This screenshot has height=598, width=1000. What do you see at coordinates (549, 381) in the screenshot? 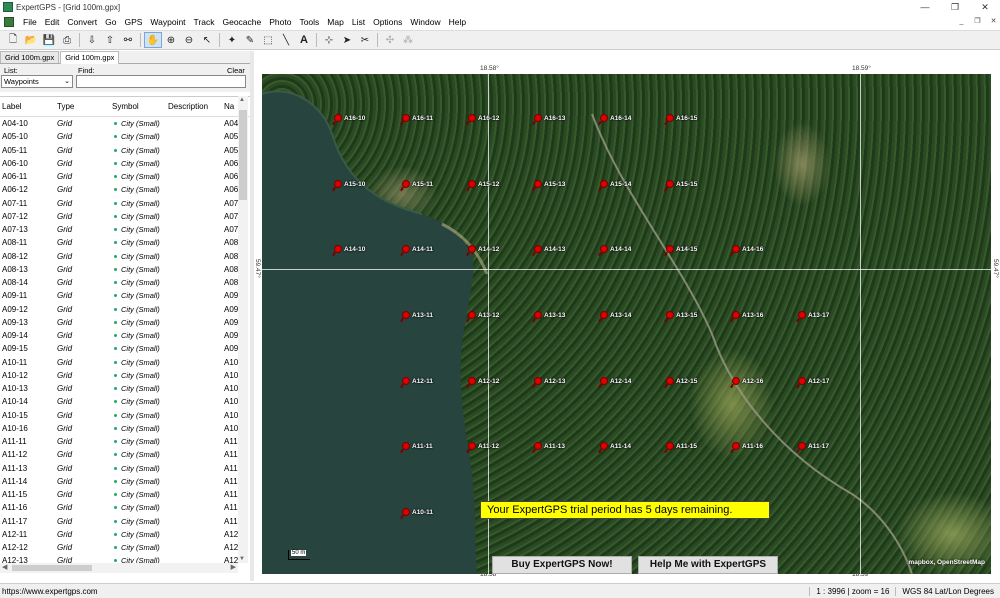
I see `map-waypoint: A12-13` at bounding box center [549, 381].